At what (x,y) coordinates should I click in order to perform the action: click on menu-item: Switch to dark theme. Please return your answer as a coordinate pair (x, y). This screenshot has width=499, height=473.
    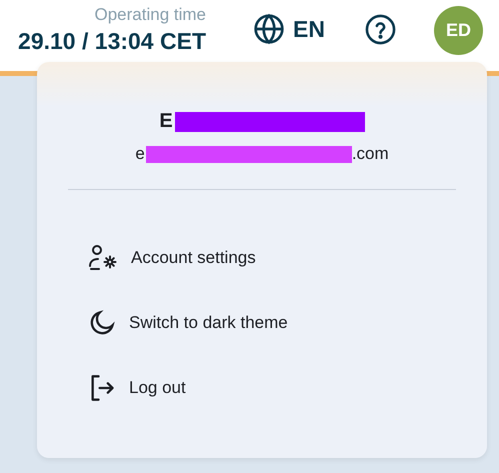
    Looking at the image, I should click on (287, 323).